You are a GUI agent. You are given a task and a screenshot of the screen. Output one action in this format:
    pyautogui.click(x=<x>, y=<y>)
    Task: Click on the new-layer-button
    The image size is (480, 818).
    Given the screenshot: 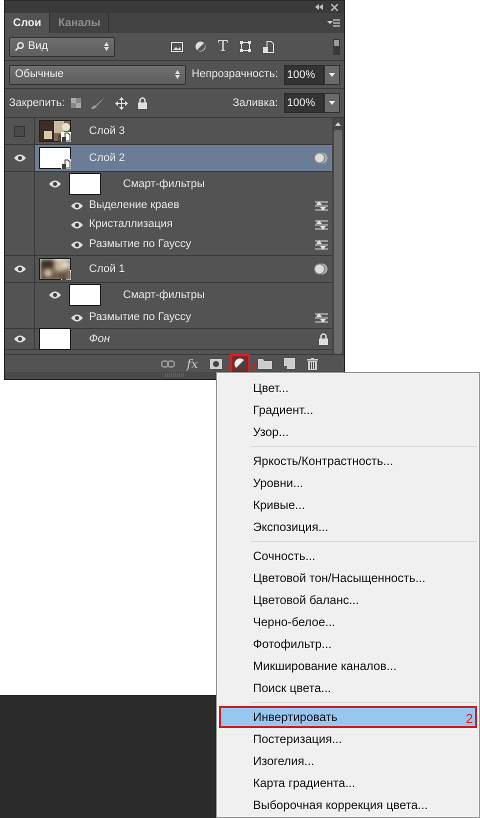 What is the action you would take?
    pyautogui.click(x=289, y=364)
    